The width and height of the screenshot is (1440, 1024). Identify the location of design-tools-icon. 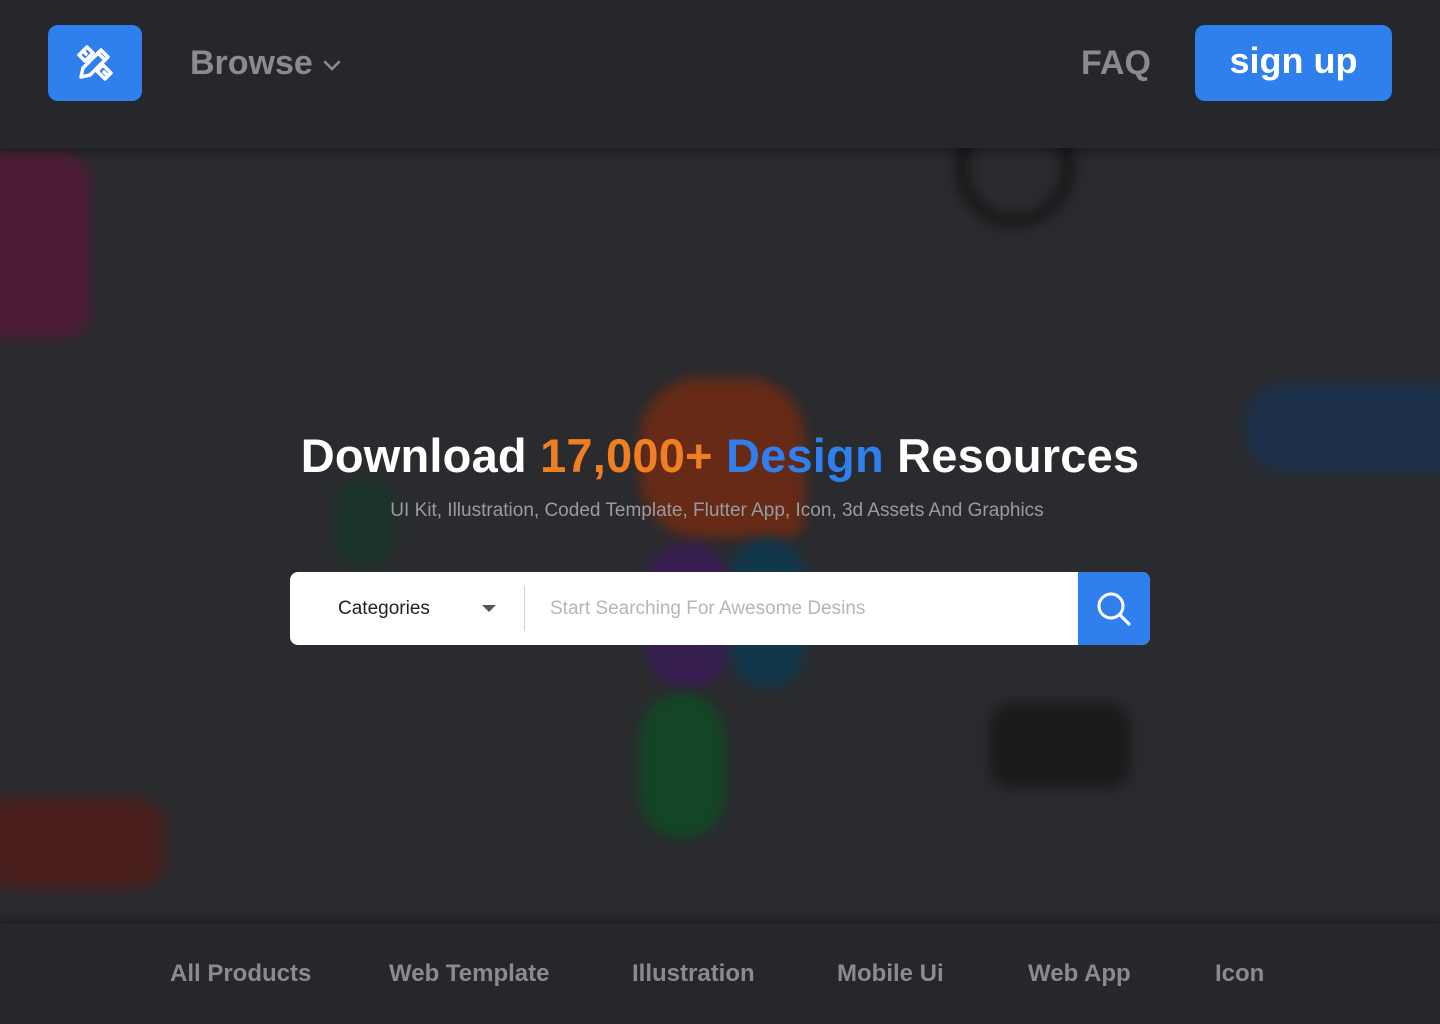
(95, 63).